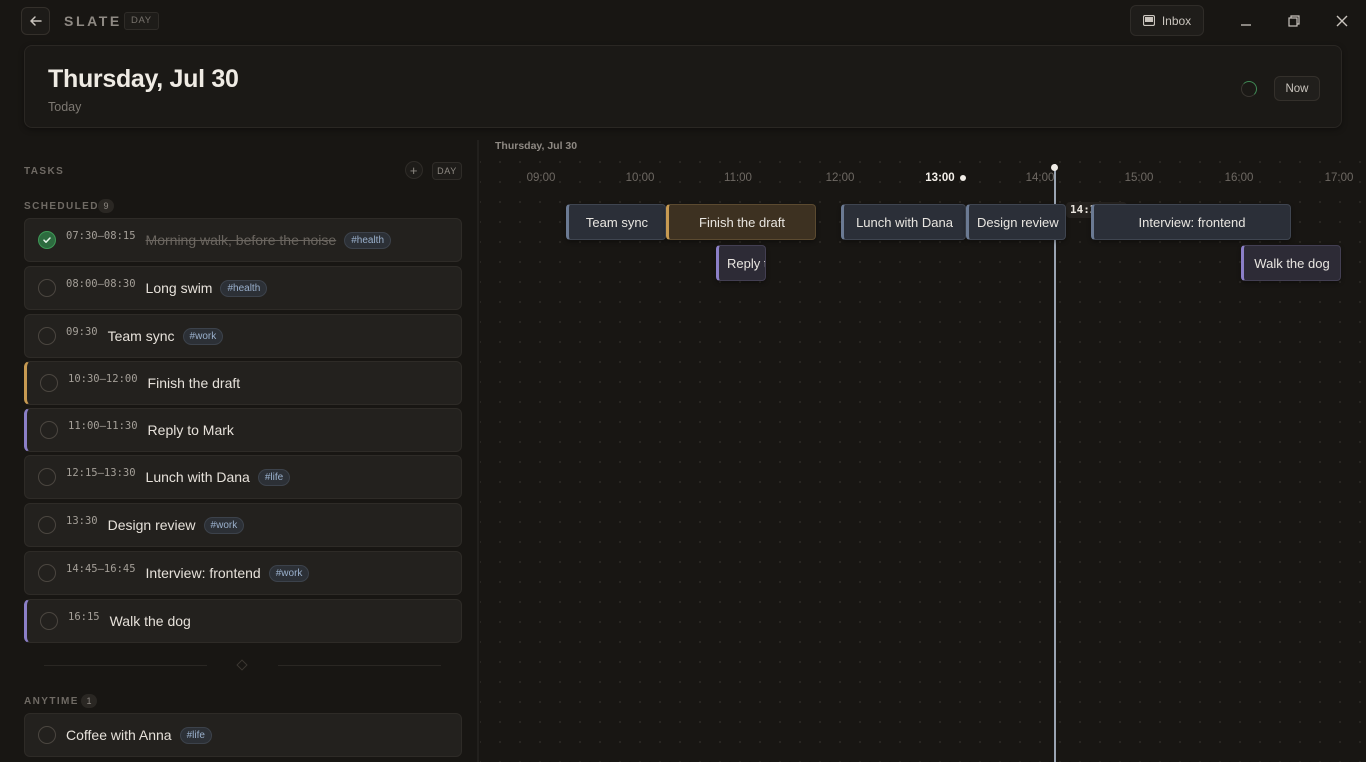  I want to click on date-subtitle: Today, so click(65, 107).